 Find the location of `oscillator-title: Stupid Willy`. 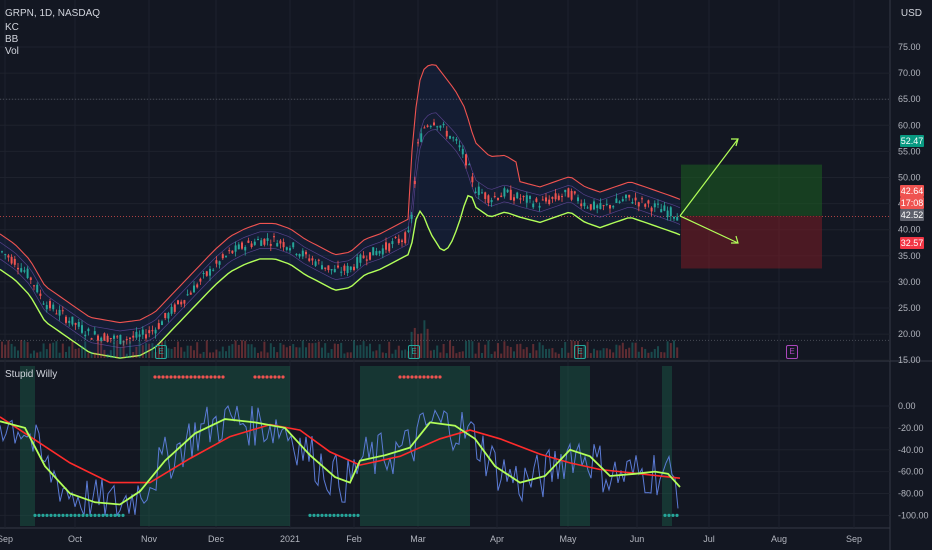

oscillator-title: Stupid Willy is located at coordinates (31, 374).